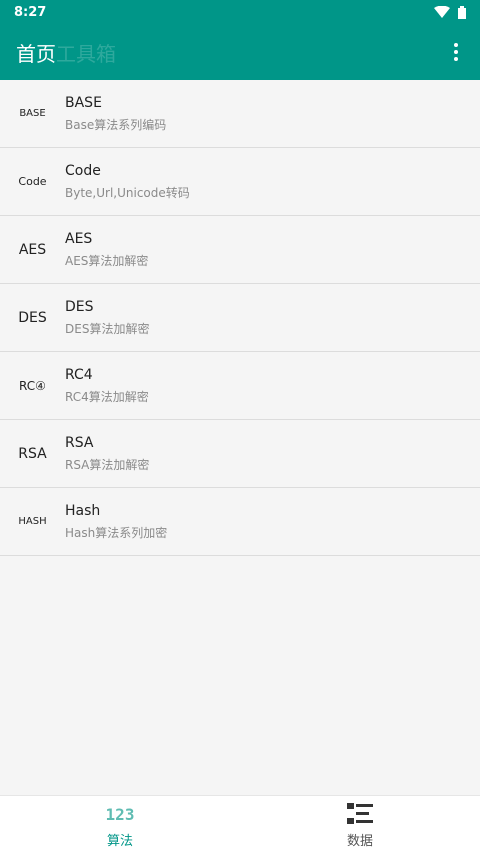 This screenshot has height=855, width=480. Describe the element at coordinates (32, 521) in the screenshot. I see `hash-icon: HASH` at that location.